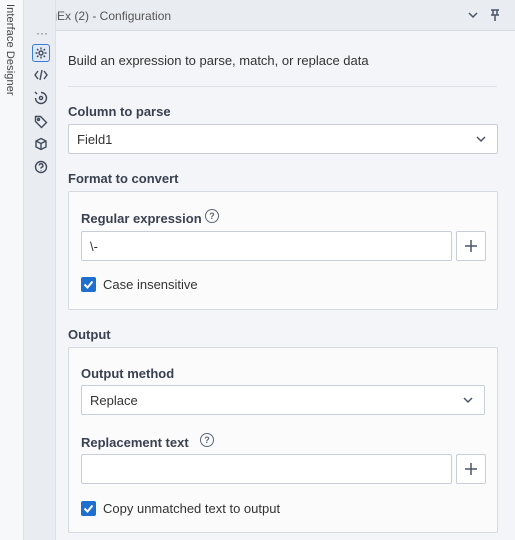  Describe the element at coordinates (10, 50) in the screenshot. I see `interface-designer-label: Interface Designer` at that location.